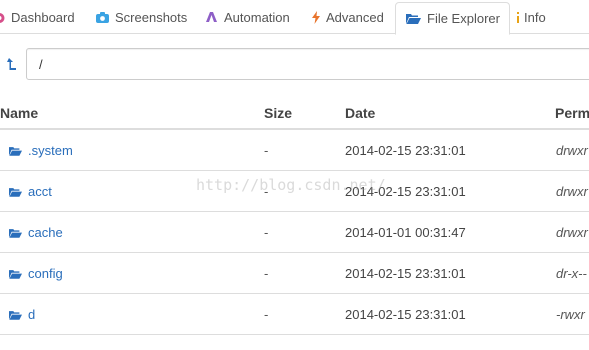  I want to click on file-name: config, so click(45, 273).